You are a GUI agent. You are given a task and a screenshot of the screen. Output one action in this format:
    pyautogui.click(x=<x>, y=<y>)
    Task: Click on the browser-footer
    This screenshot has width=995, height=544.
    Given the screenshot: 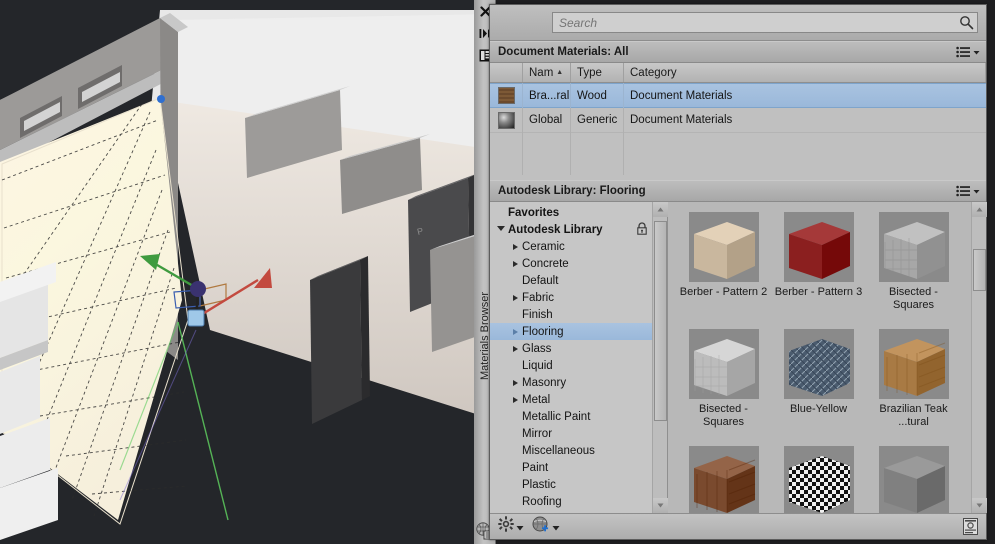 What is the action you would take?
    pyautogui.click(x=738, y=526)
    